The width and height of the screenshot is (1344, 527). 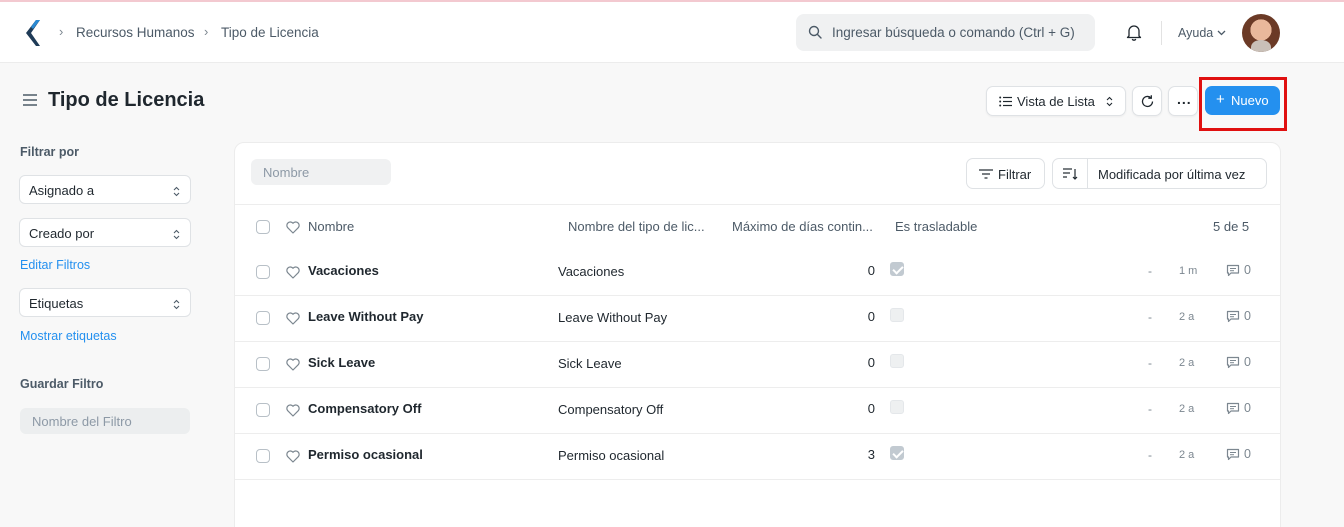 I want to click on filter-by-heading: Filtrar por, so click(x=50, y=152).